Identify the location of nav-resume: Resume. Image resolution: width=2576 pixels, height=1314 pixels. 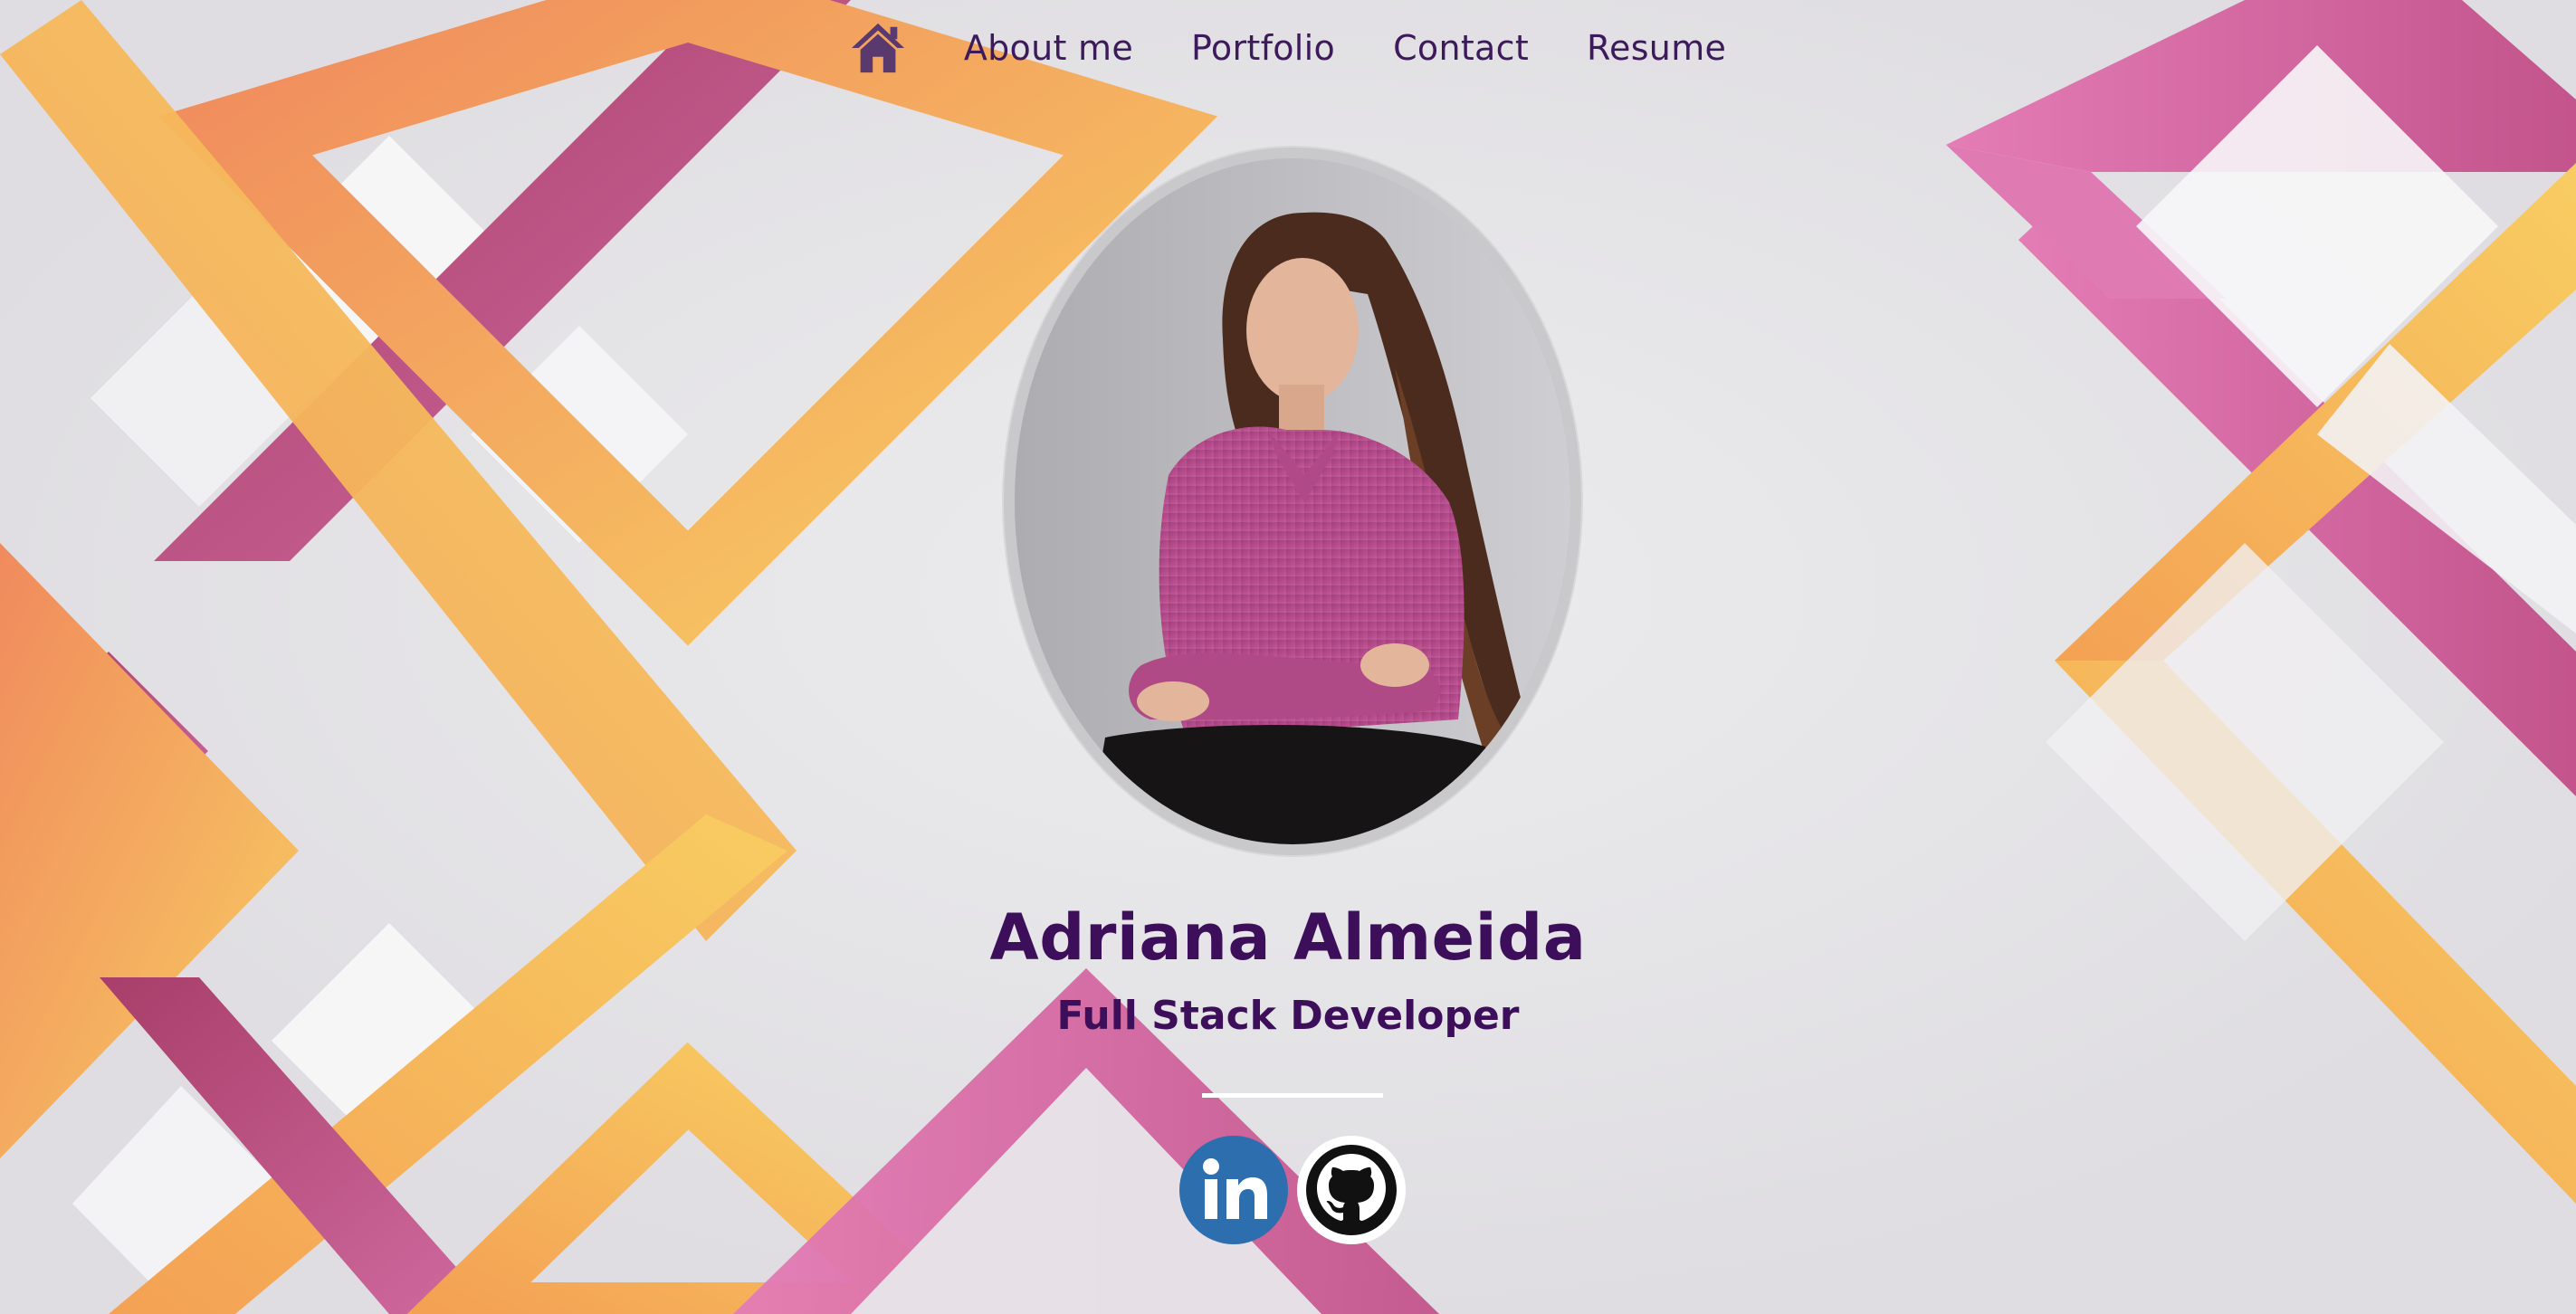
(1656, 48).